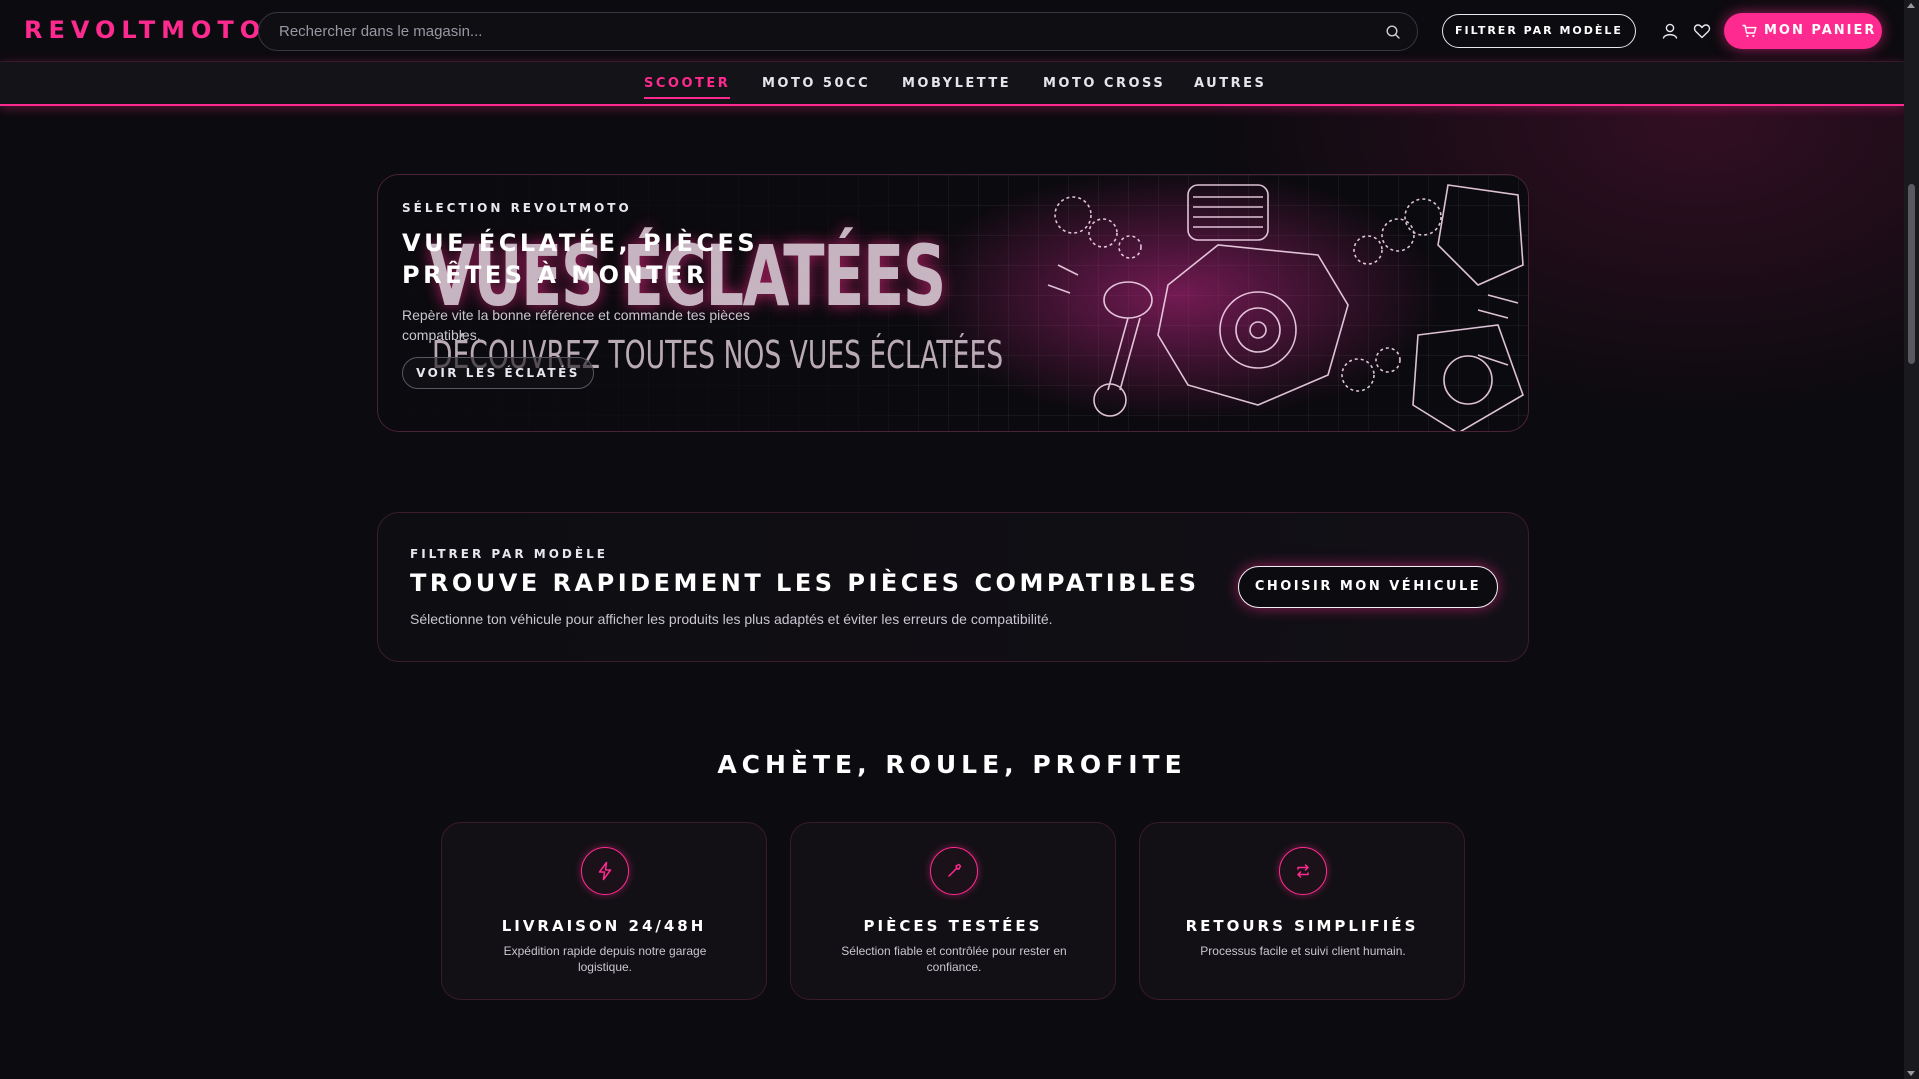 This screenshot has height=1079, width=1919. I want to click on lightning-icon, so click(605, 871).